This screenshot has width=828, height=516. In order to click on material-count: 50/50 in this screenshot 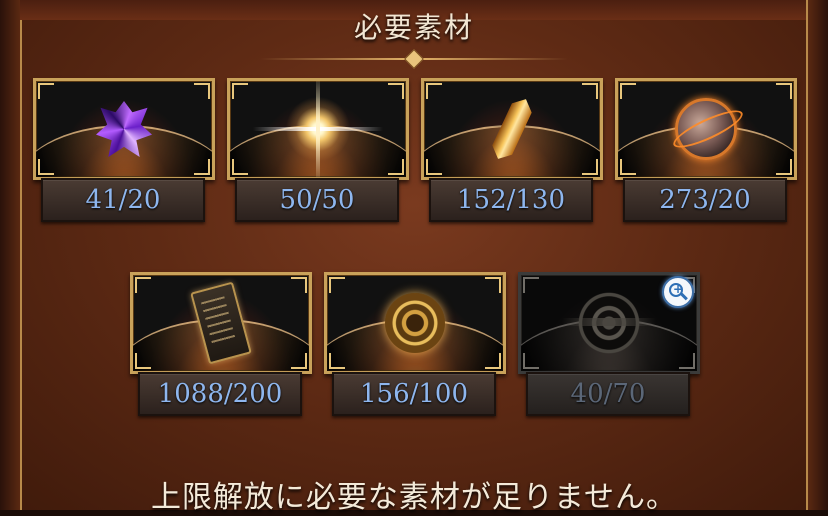, I will do `click(317, 200)`.